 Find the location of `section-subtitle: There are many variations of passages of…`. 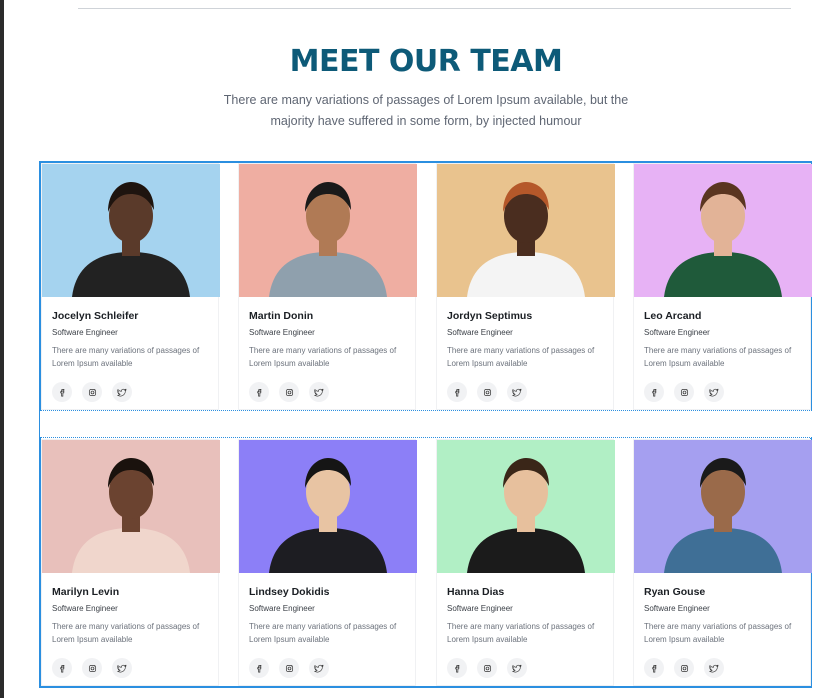

section-subtitle: There are many variations of passages of… is located at coordinates (426, 110).